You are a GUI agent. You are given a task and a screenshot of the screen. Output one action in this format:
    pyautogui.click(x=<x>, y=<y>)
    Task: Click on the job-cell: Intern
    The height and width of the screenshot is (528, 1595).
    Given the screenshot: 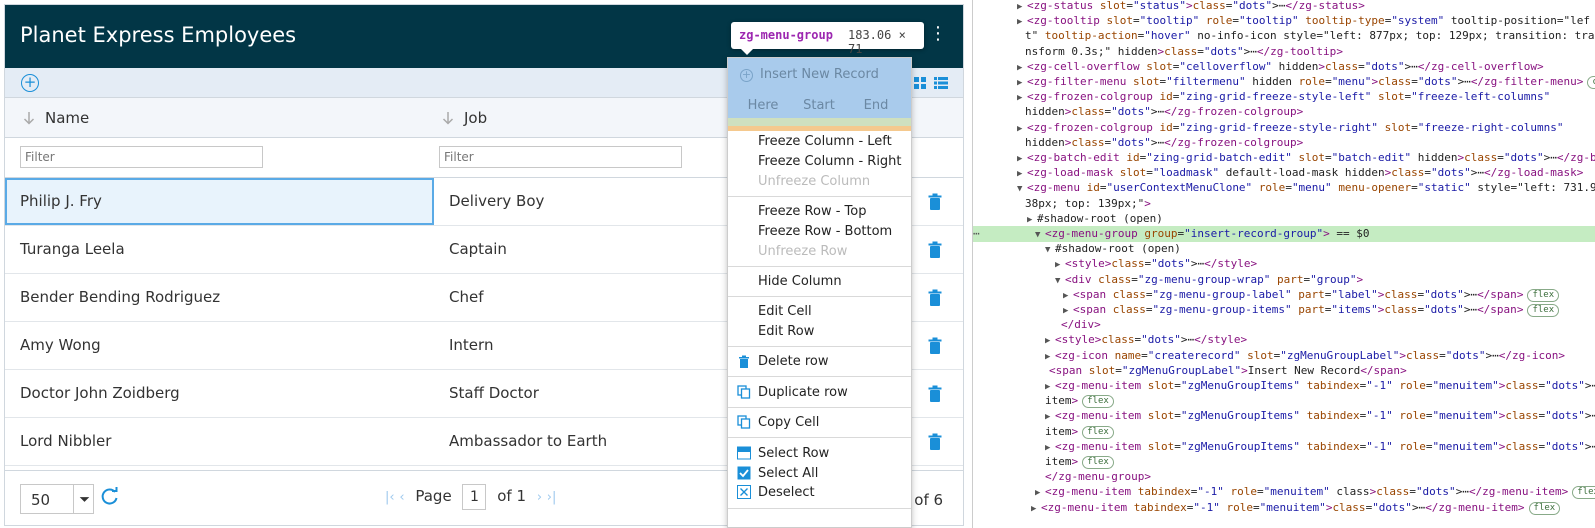 What is the action you would take?
    pyautogui.click(x=584, y=345)
    